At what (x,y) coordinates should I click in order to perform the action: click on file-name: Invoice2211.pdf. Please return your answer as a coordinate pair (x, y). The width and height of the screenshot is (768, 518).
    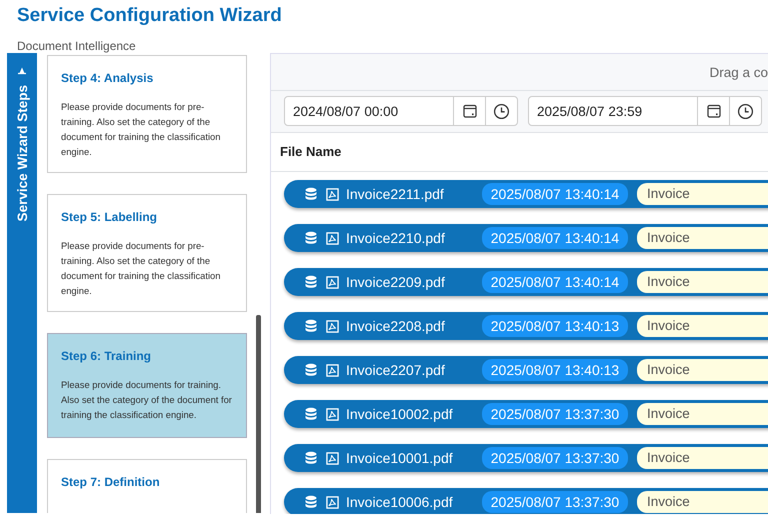
    Looking at the image, I should click on (395, 194).